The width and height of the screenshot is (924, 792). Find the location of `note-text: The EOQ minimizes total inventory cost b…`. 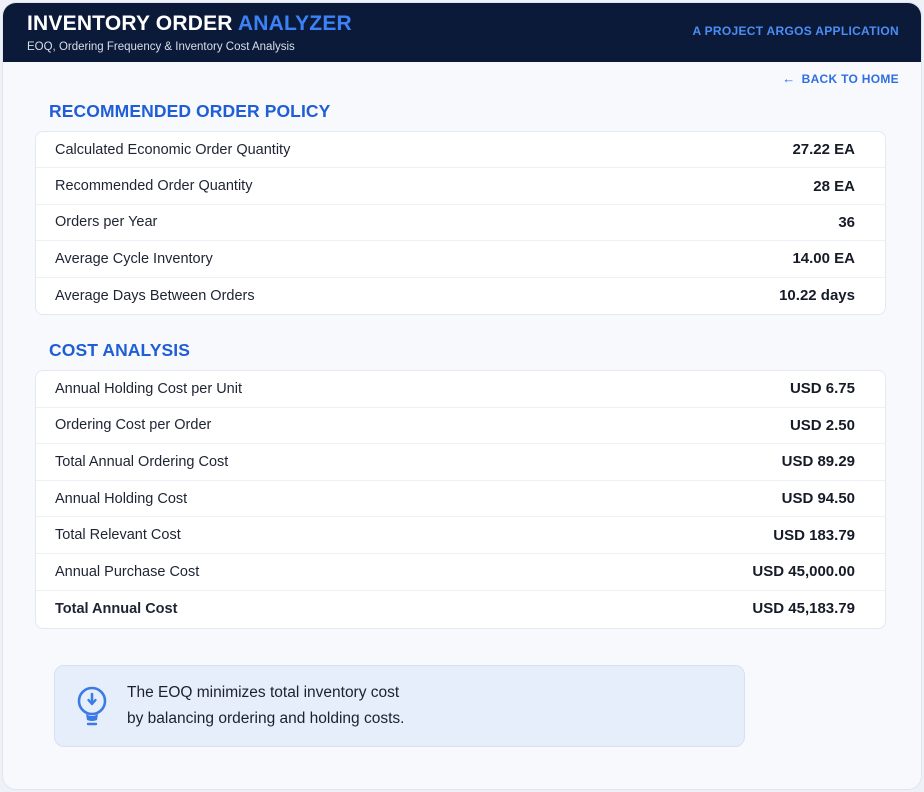

note-text: The EOQ minimizes total inventory cost b… is located at coordinates (265, 706).